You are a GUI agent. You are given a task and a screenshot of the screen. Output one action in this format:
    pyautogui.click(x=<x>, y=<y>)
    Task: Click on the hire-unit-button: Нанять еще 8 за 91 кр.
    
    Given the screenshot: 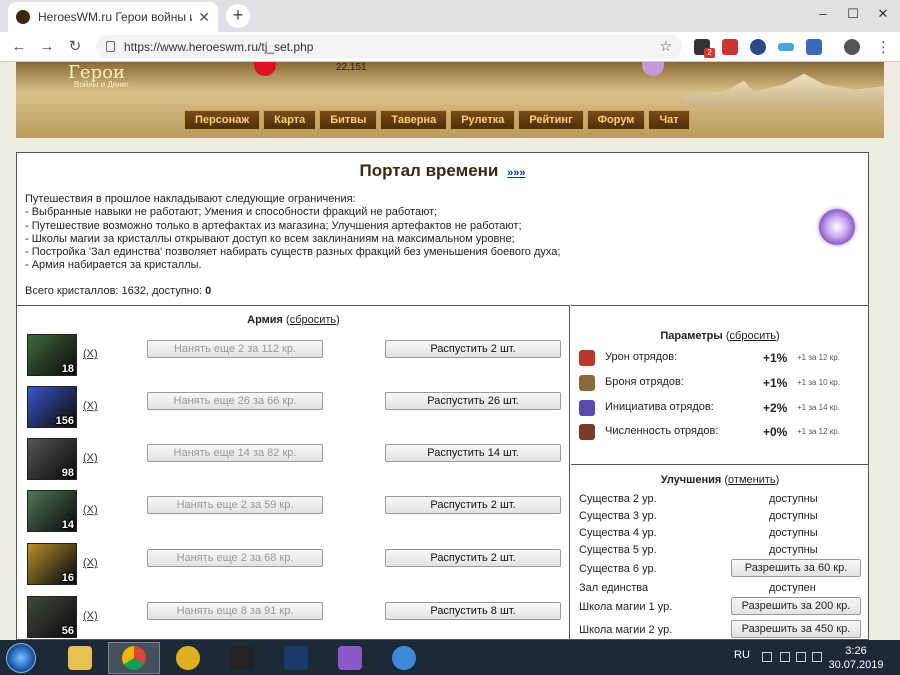 What is the action you would take?
    pyautogui.click(x=235, y=611)
    